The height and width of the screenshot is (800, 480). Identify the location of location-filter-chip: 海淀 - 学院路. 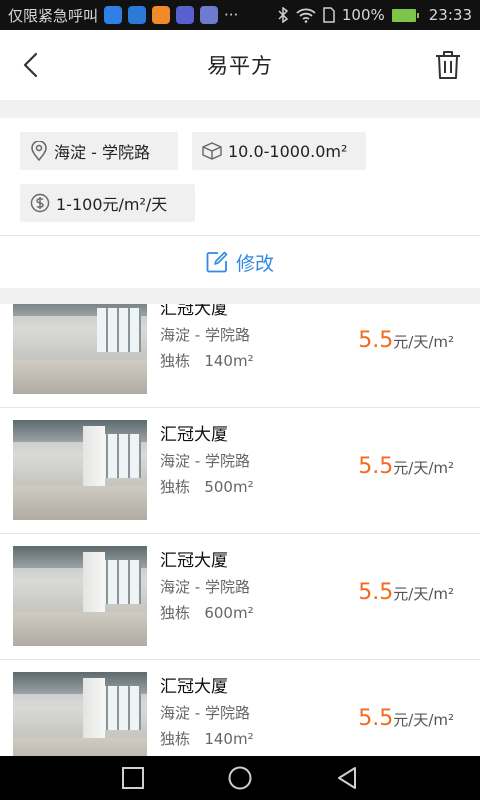
(99, 151).